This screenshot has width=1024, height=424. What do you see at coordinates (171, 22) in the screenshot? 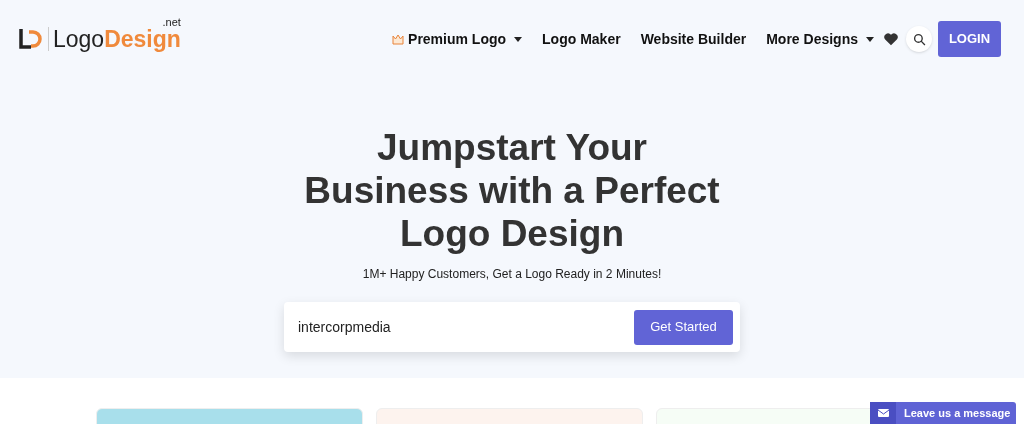
I see `logo-suffix: .net` at bounding box center [171, 22].